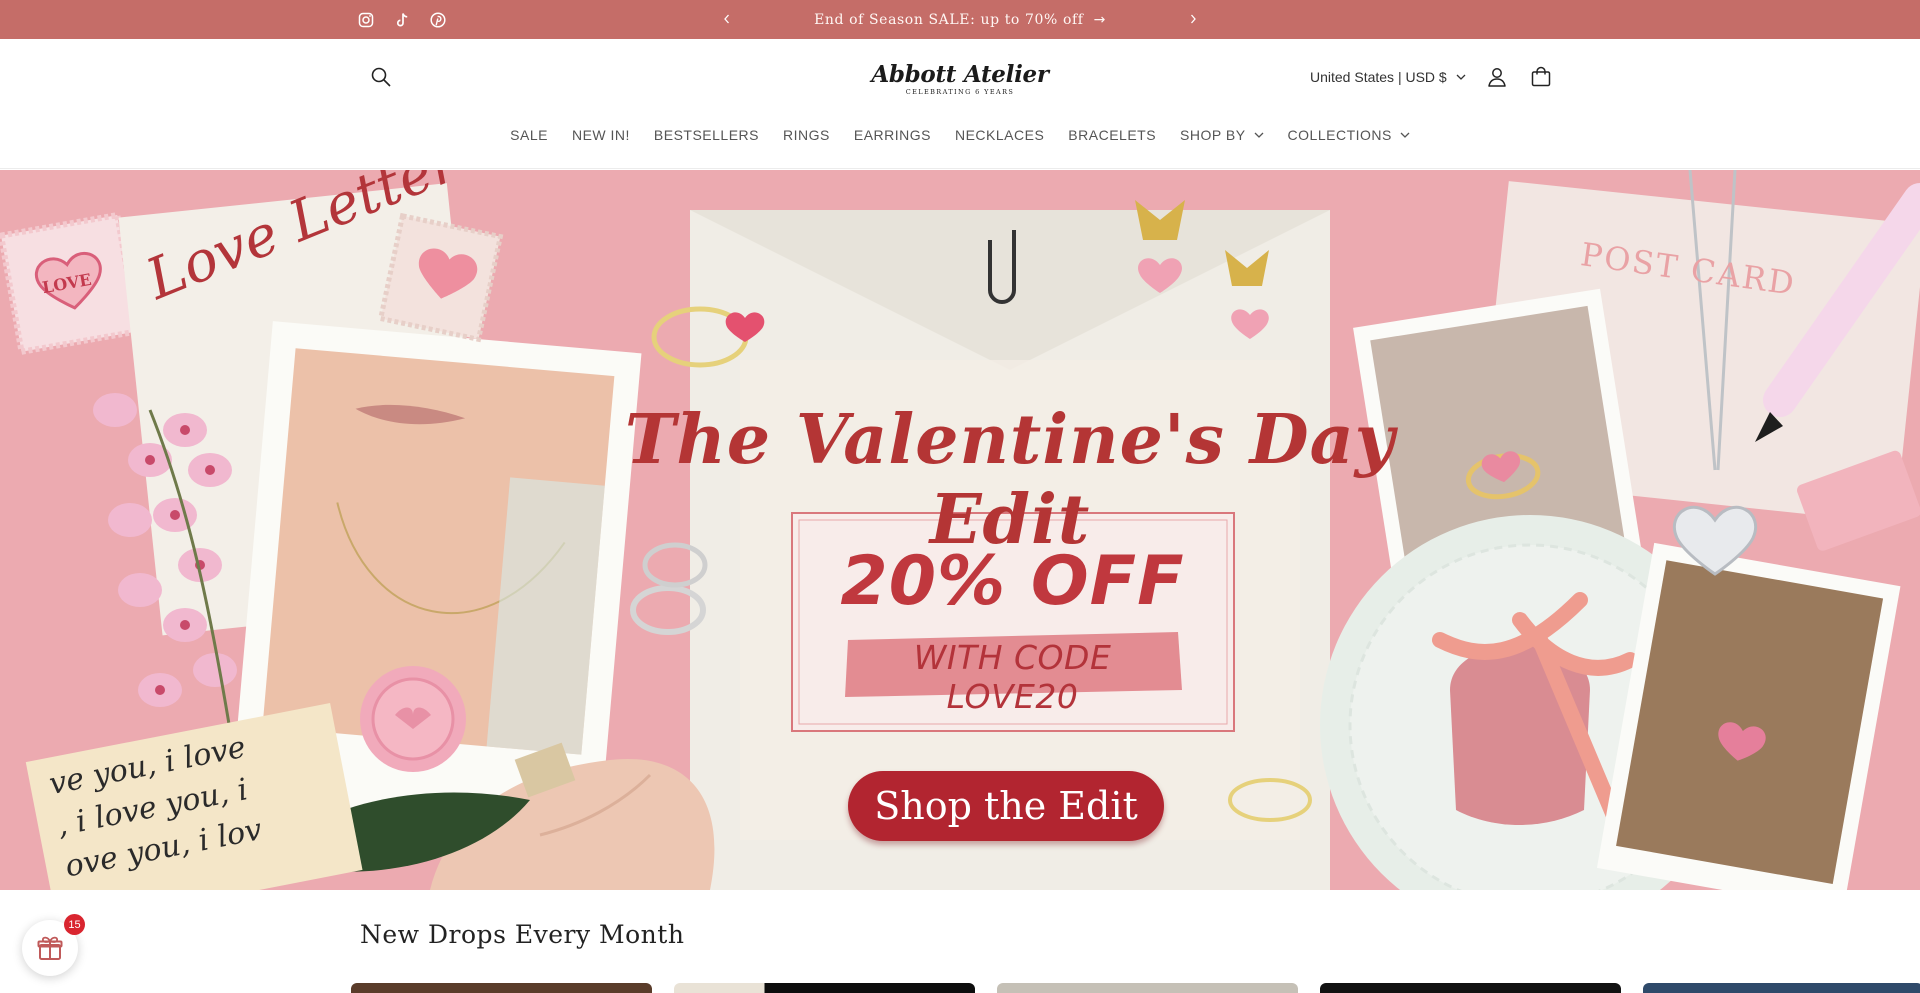 The image size is (1920, 993). I want to click on arrow-right-icon: →, so click(1099, 19).